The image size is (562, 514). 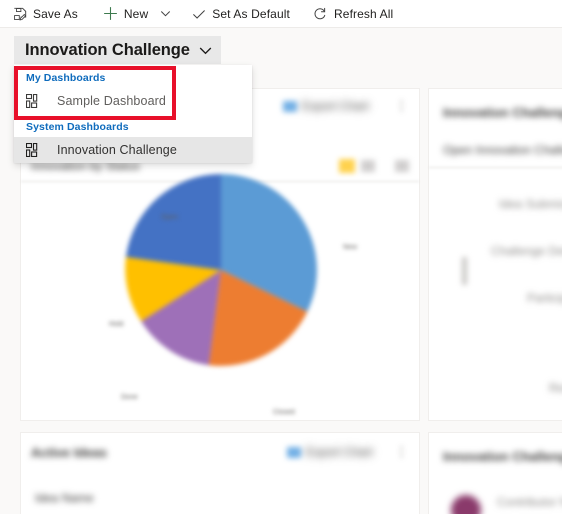 What do you see at coordinates (117, 150) in the screenshot?
I see `flyout-item-label: Innovation Challenge` at bounding box center [117, 150].